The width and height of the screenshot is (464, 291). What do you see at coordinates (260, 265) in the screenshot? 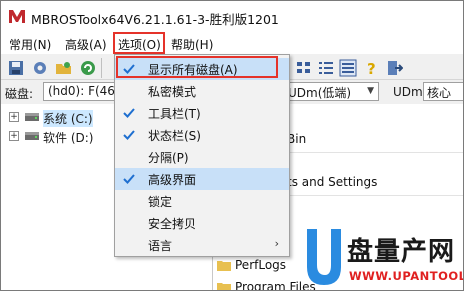
I see `list-item: PerfLogs` at bounding box center [260, 265].